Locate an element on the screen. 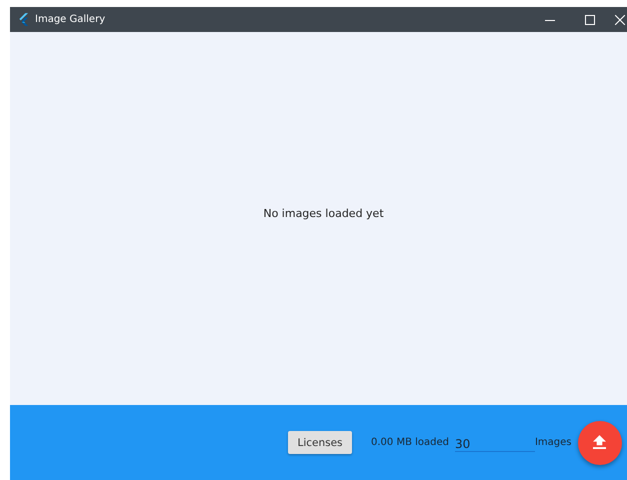  upload-icon is located at coordinates (599, 442).